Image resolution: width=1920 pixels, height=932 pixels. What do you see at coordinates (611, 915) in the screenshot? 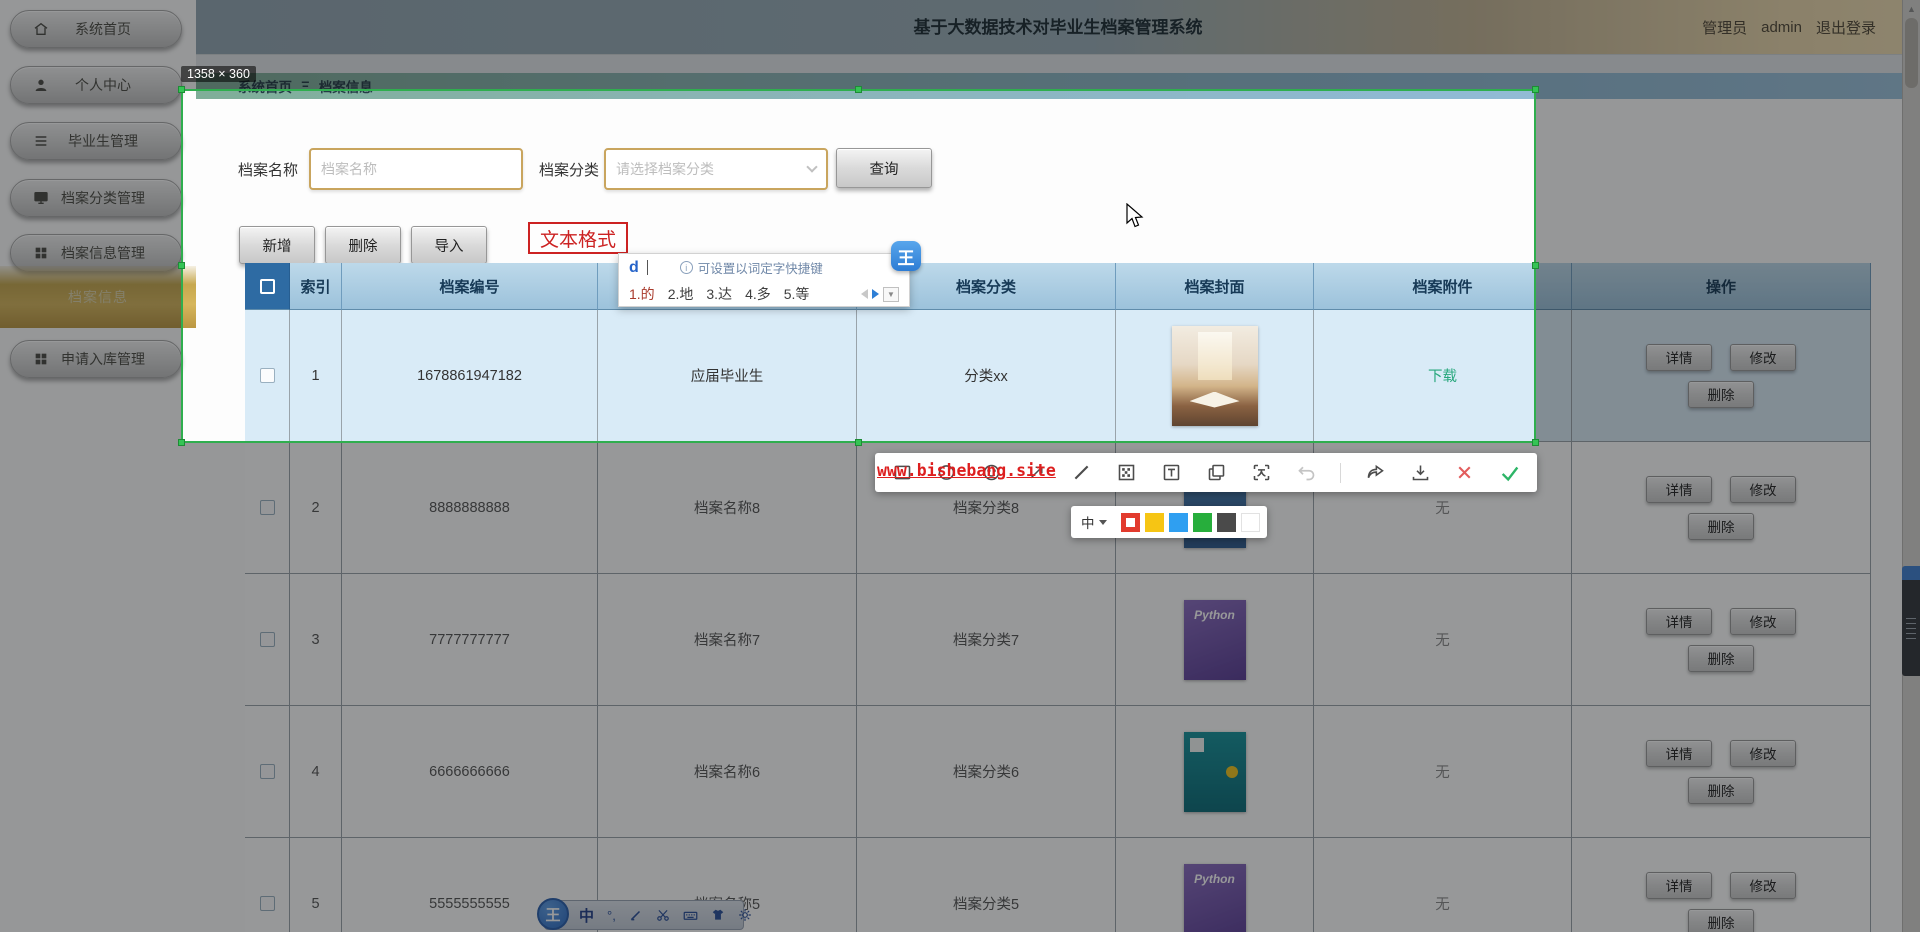
I see `punctuation-icon: °,` at bounding box center [611, 915].